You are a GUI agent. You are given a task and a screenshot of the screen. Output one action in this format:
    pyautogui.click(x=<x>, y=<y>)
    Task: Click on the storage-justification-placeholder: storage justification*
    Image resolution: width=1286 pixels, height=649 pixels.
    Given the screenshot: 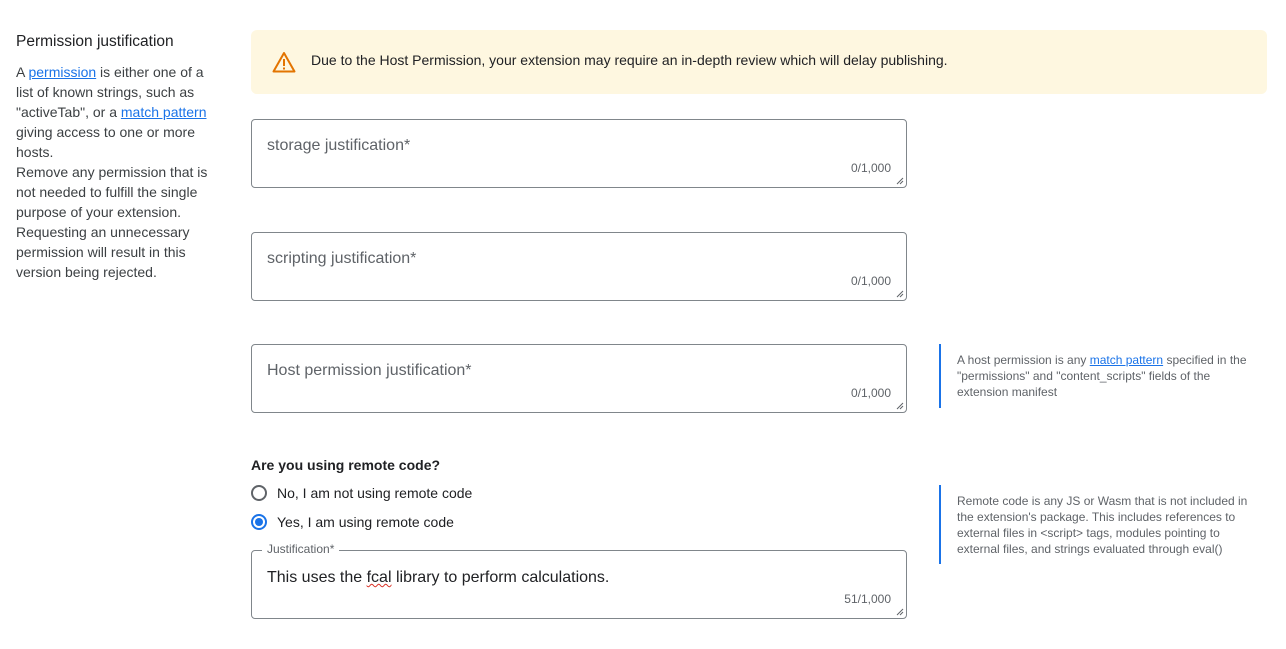 What is the action you would take?
    pyautogui.click(x=339, y=145)
    